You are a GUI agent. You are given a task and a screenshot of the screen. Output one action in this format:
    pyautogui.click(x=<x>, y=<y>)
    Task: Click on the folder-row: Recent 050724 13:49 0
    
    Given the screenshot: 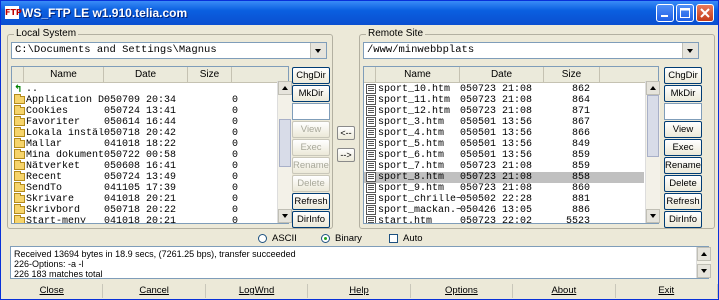 What is the action you would take?
    pyautogui.click(x=144, y=177)
    